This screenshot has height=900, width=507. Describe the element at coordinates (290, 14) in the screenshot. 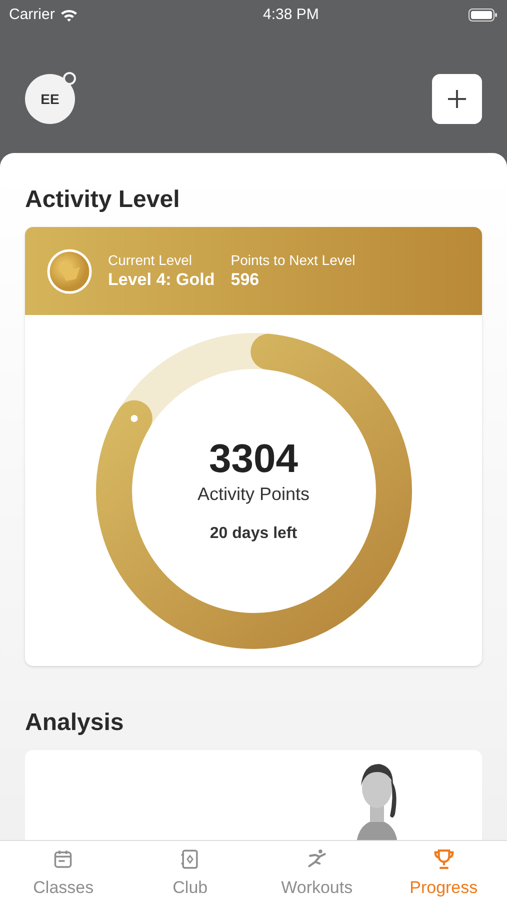

I see `clock-time: 4:38 PM` at that location.